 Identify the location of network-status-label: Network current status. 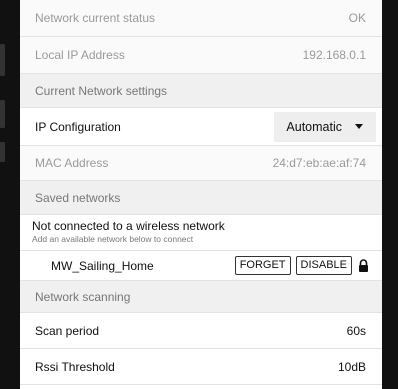
(95, 18).